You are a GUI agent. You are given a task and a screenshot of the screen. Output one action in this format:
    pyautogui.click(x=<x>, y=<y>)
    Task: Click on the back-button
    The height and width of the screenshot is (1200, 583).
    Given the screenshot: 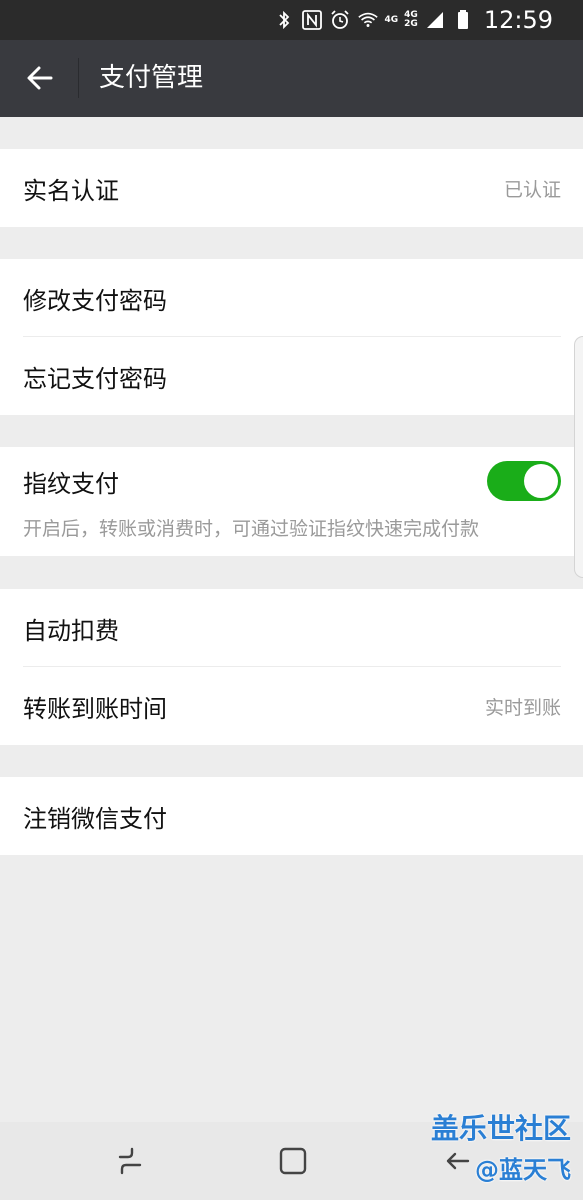 What is the action you would take?
    pyautogui.click(x=40, y=78)
    